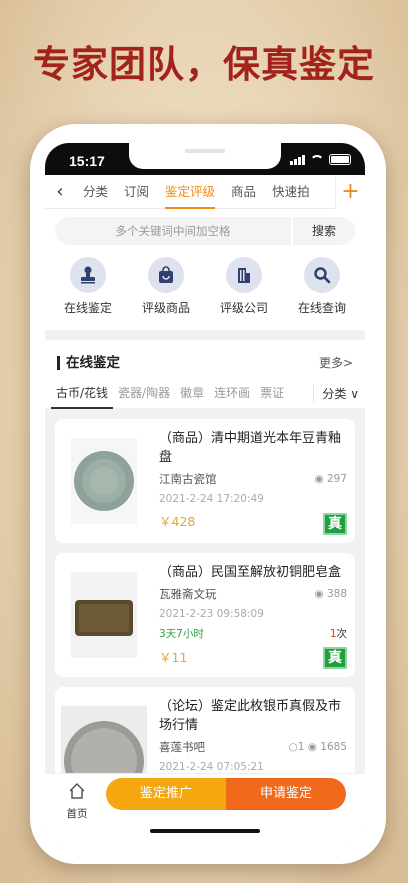 The image size is (408, 883). What do you see at coordinates (181, 634) in the screenshot?
I see `countdown: 3天7小时` at bounding box center [181, 634].